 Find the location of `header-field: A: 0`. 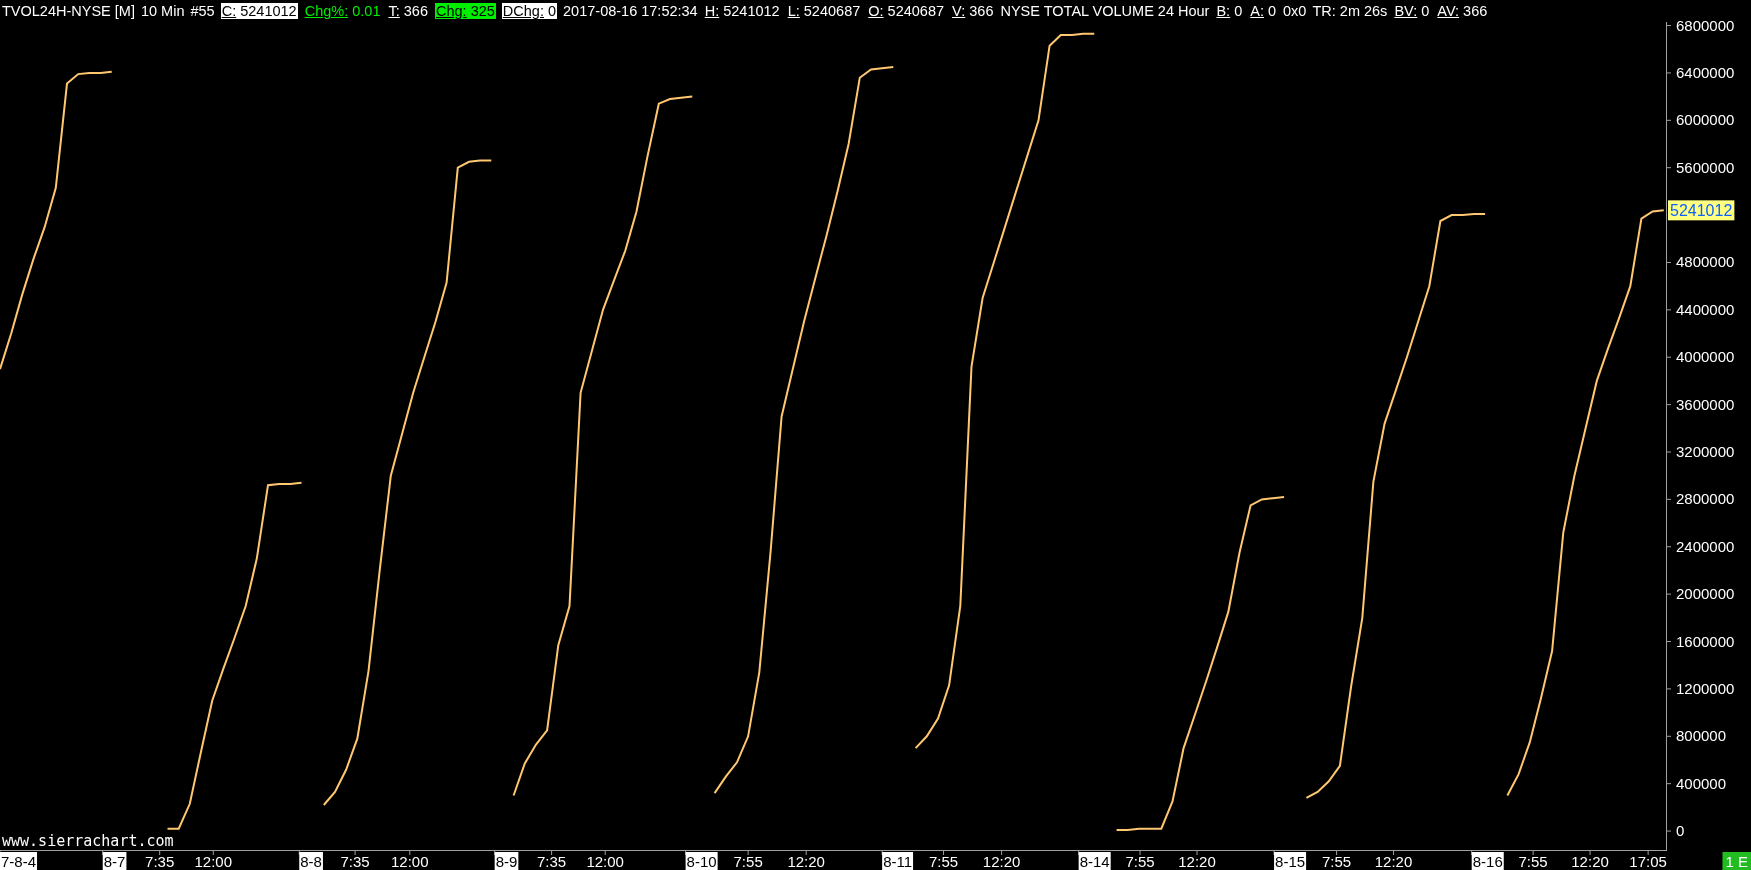

header-field: A: 0 is located at coordinates (1263, 11).